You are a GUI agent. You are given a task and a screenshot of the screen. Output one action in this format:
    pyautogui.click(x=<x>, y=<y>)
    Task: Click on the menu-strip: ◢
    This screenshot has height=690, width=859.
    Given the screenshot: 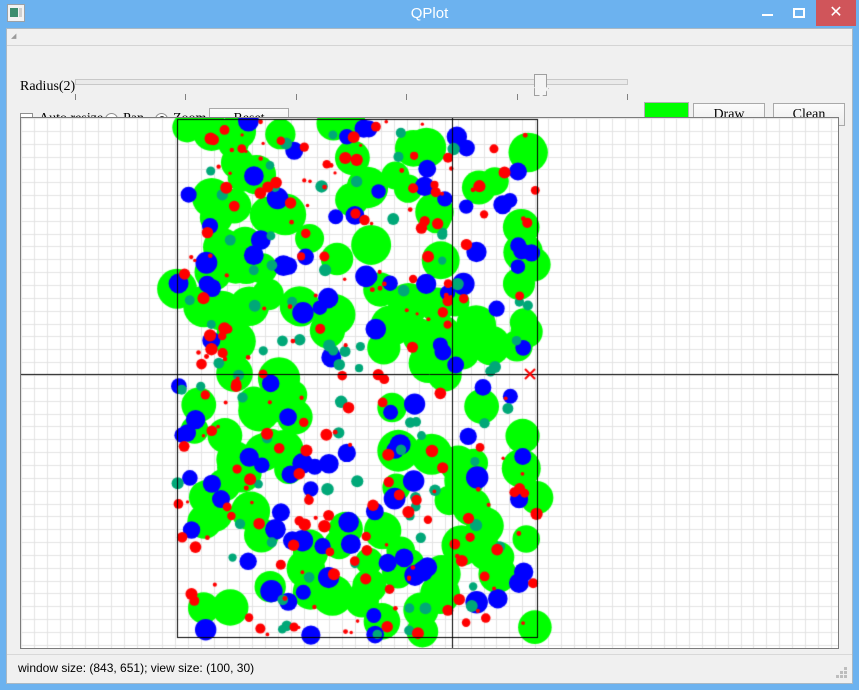 What is the action you would take?
    pyautogui.click(x=429, y=37)
    